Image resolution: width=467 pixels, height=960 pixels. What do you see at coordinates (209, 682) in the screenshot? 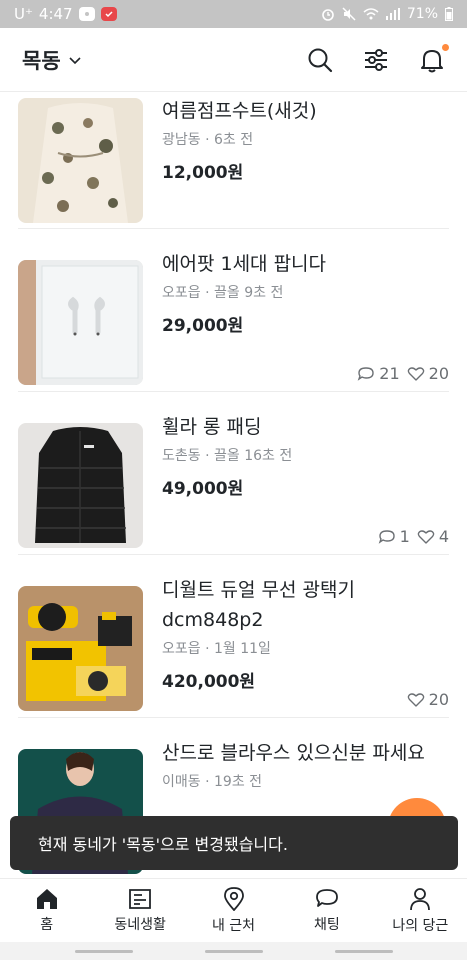
I see `item-price: 420,000원` at bounding box center [209, 682].